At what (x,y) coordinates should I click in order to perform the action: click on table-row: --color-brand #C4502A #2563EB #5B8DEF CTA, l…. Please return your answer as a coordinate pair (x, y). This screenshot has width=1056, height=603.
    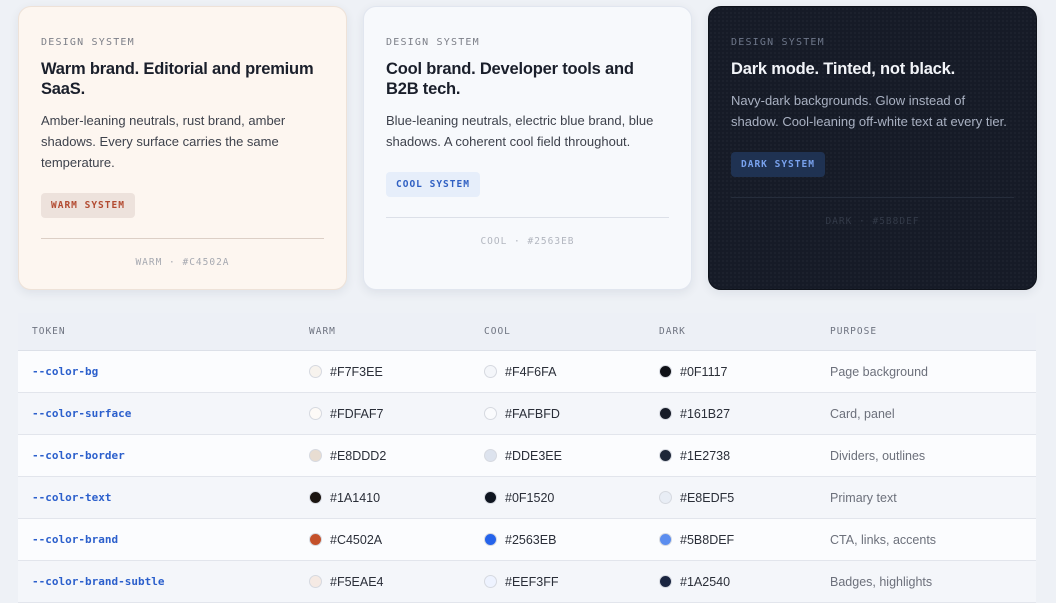
    Looking at the image, I should click on (527, 540).